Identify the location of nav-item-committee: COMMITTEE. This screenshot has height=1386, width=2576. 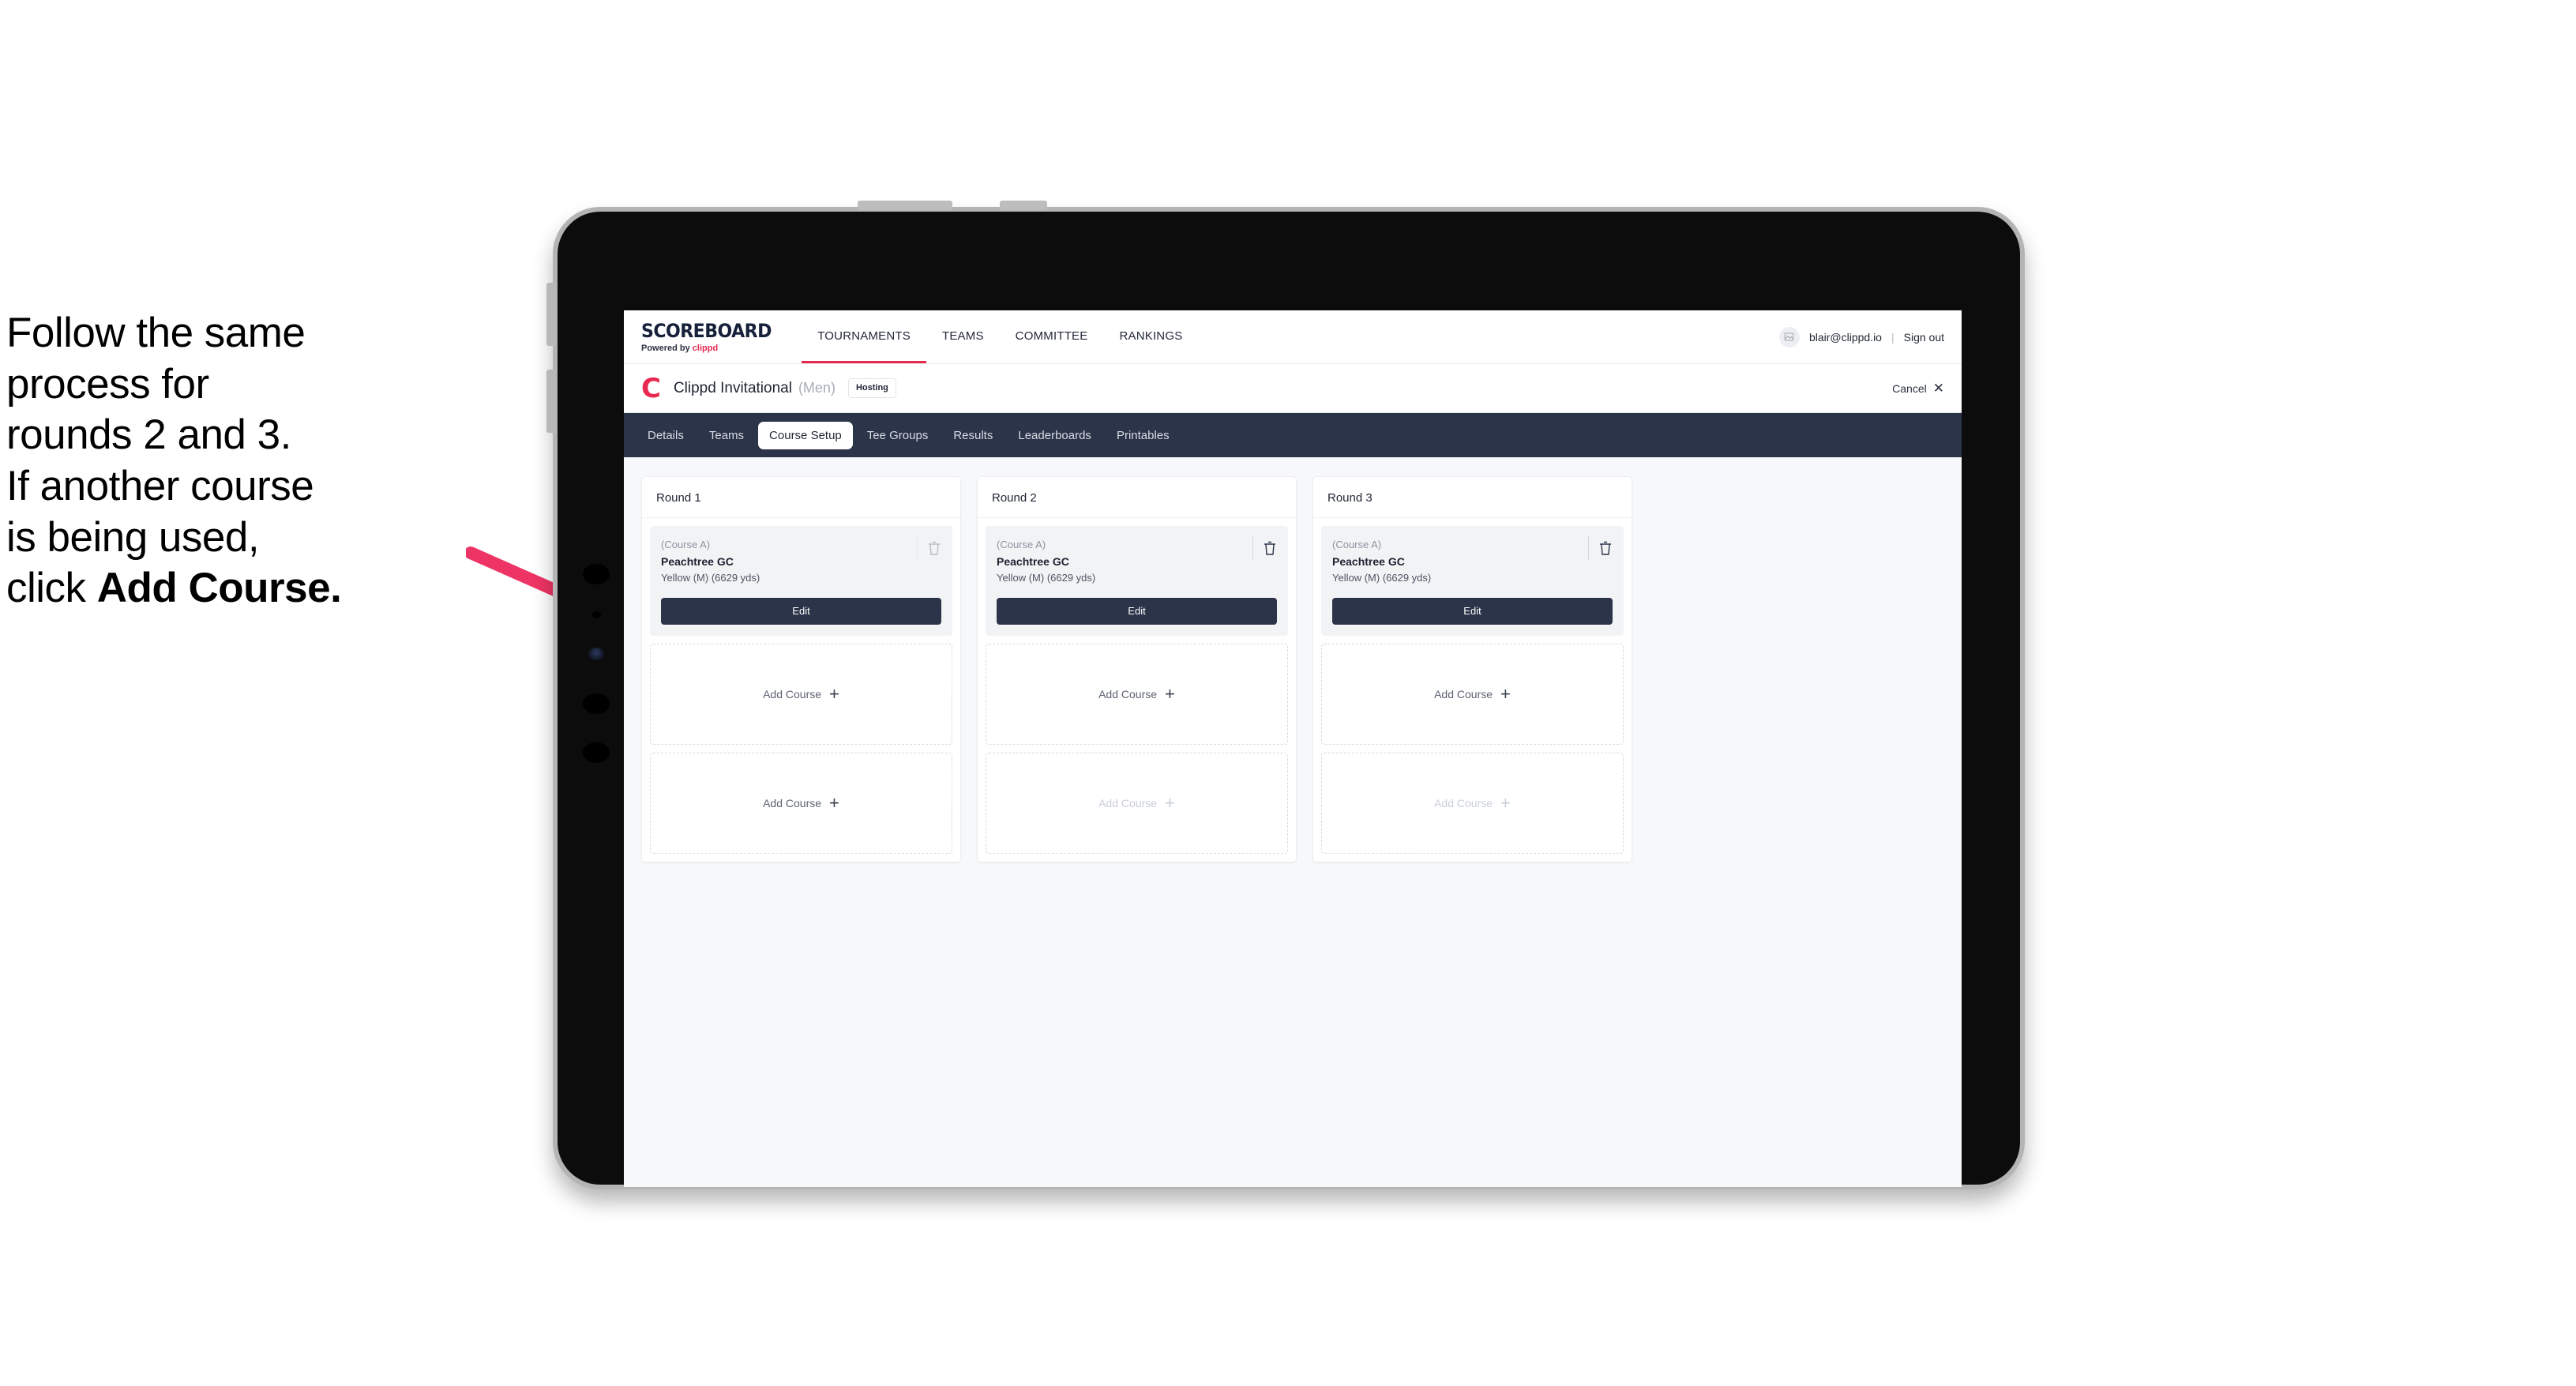
(1052, 336).